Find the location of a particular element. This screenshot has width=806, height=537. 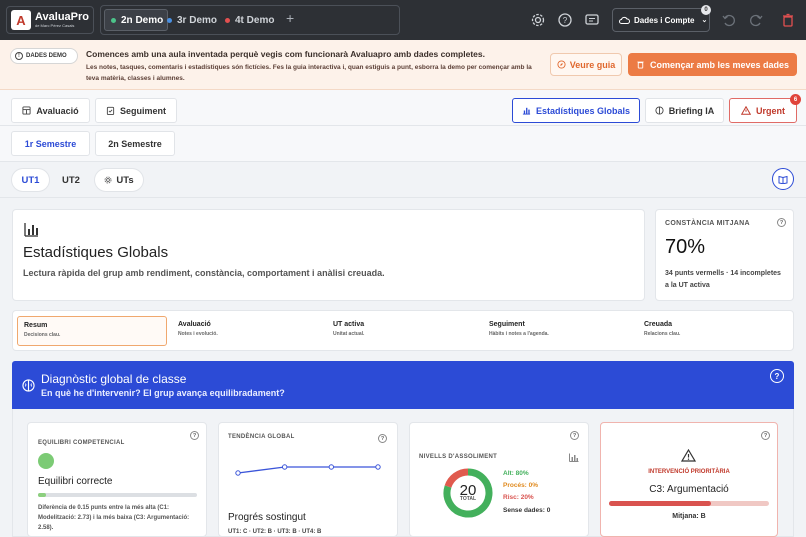

tab-label: Urgent is located at coordinates (770, 110).